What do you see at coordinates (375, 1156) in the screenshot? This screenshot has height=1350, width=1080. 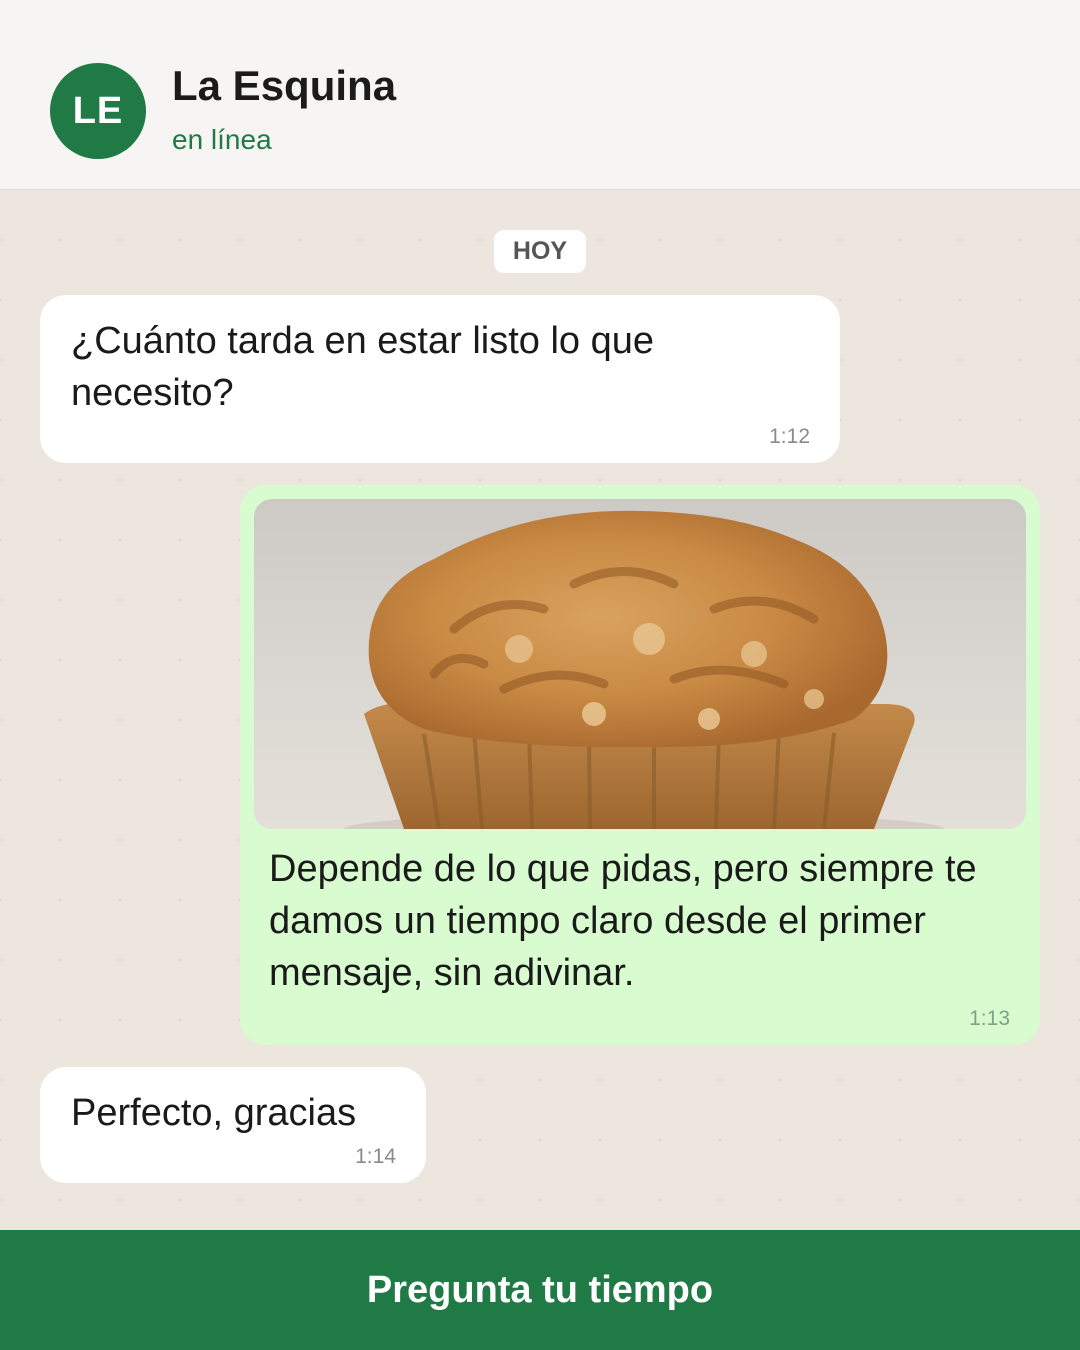 I see `message-time: 1:14` at bounding box center [375, 1156].